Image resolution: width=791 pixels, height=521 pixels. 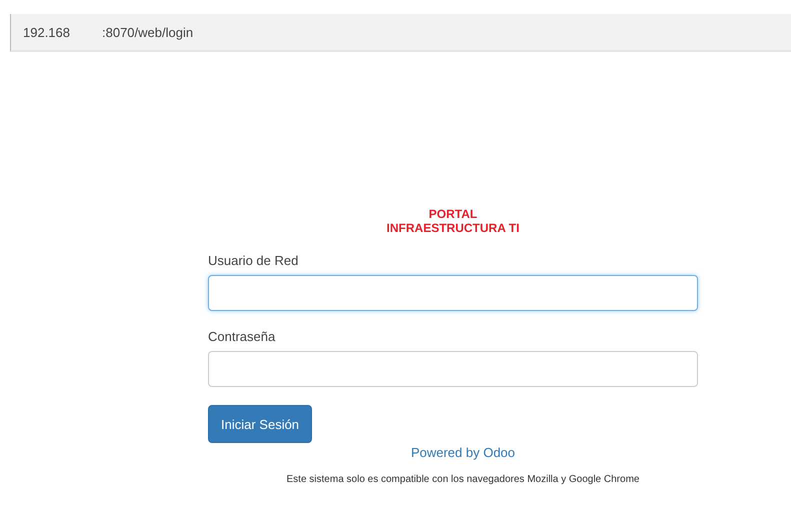 I want to click on portal-subtitle: INFRAESTRUCTURA TI, so click(x=453, y=228).